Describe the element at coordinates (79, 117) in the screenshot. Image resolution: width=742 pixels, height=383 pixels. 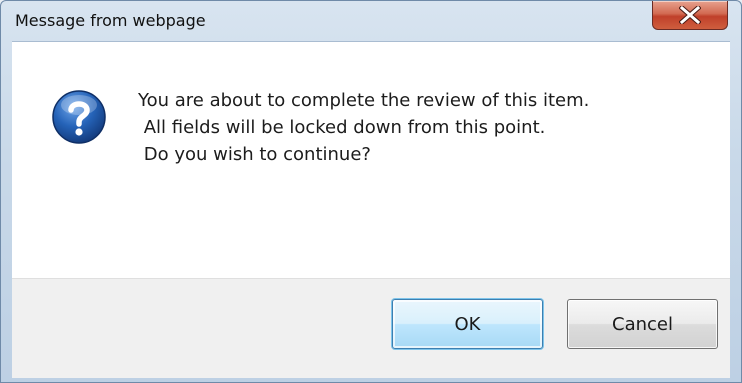
I see `question-icon` at that location.